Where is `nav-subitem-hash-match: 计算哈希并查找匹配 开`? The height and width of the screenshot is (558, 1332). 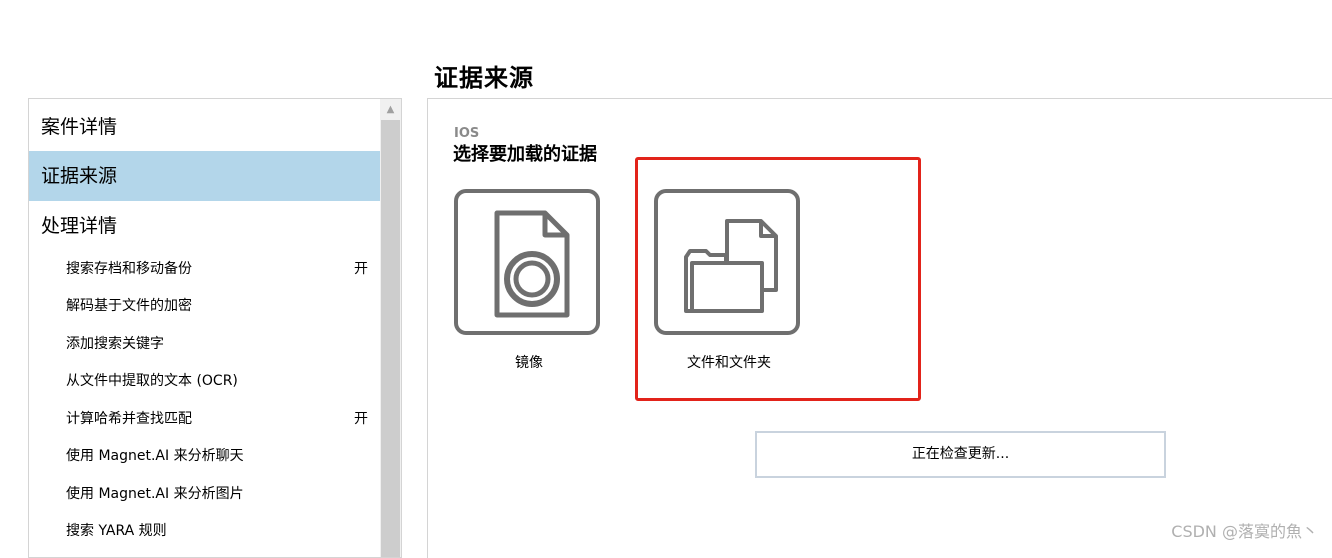
nav-subitem-hash-match: 计算哈希并查找匹配 开 is located at coordinates (204, 419).